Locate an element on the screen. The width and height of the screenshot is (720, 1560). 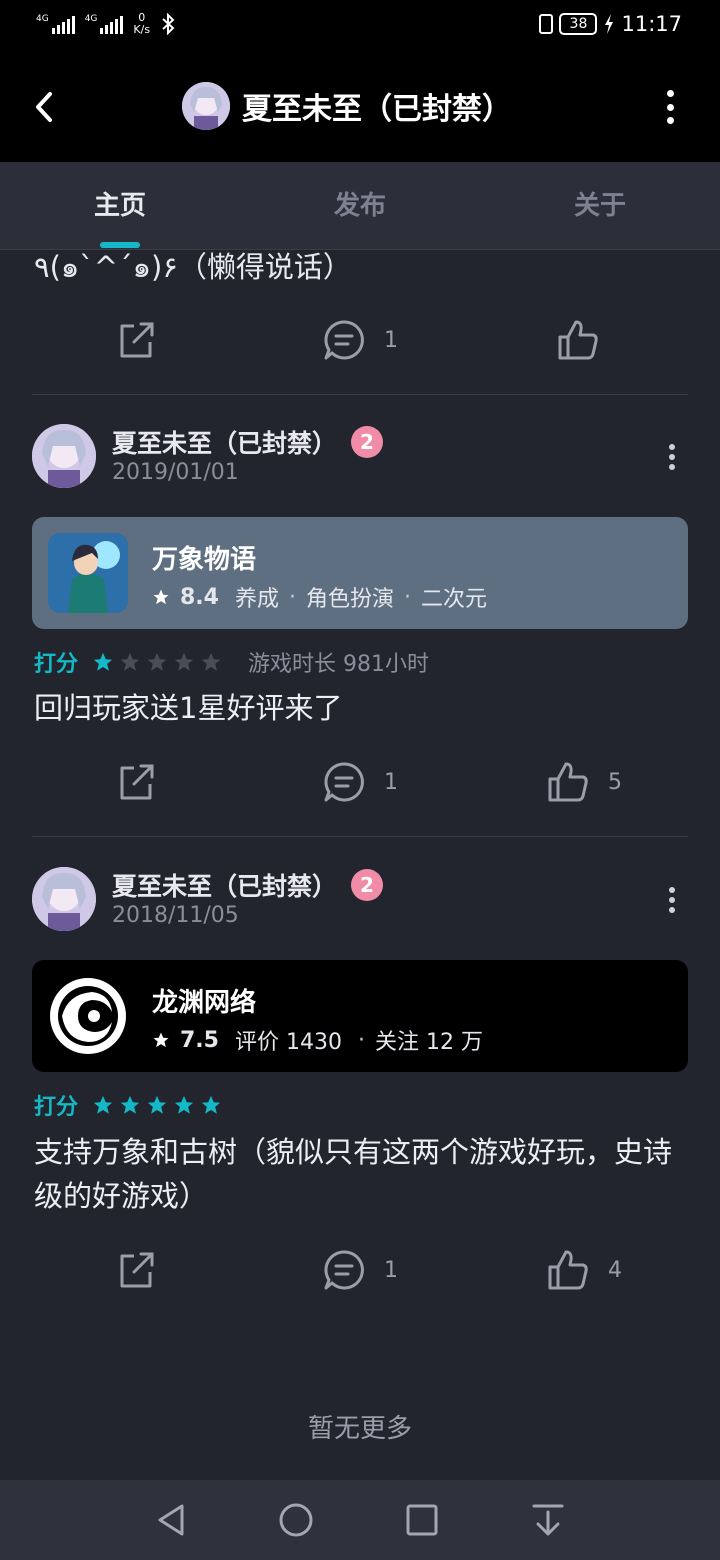
back-button is located at coordinates (48, 107).